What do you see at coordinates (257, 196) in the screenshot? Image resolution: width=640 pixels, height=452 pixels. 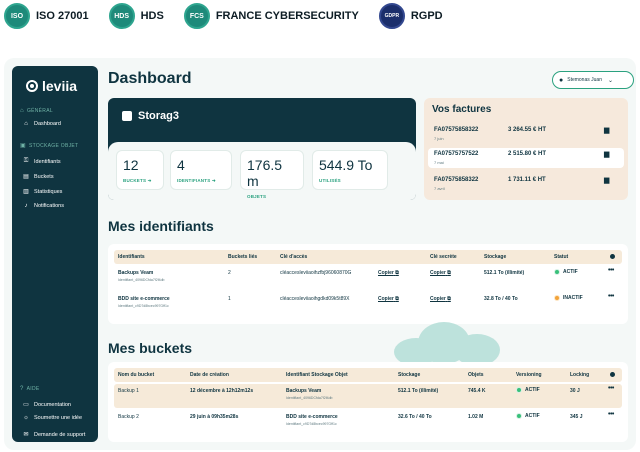 I see `stat-caption: OBJETS` at bounding box center [257, 196].